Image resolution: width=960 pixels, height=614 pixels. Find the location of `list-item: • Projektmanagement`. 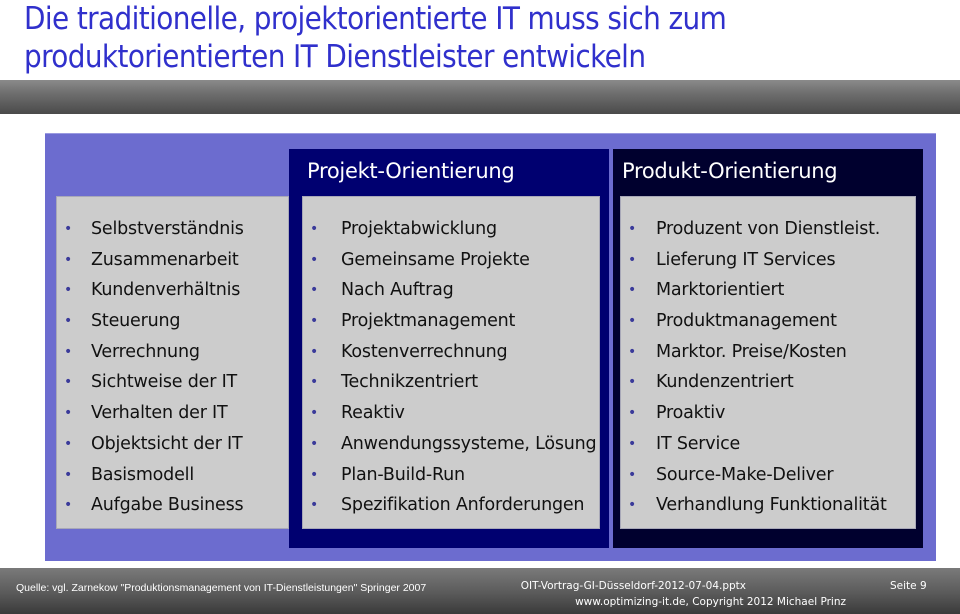

list-item: • Projektmanagement is located at coordinates (451, 321).